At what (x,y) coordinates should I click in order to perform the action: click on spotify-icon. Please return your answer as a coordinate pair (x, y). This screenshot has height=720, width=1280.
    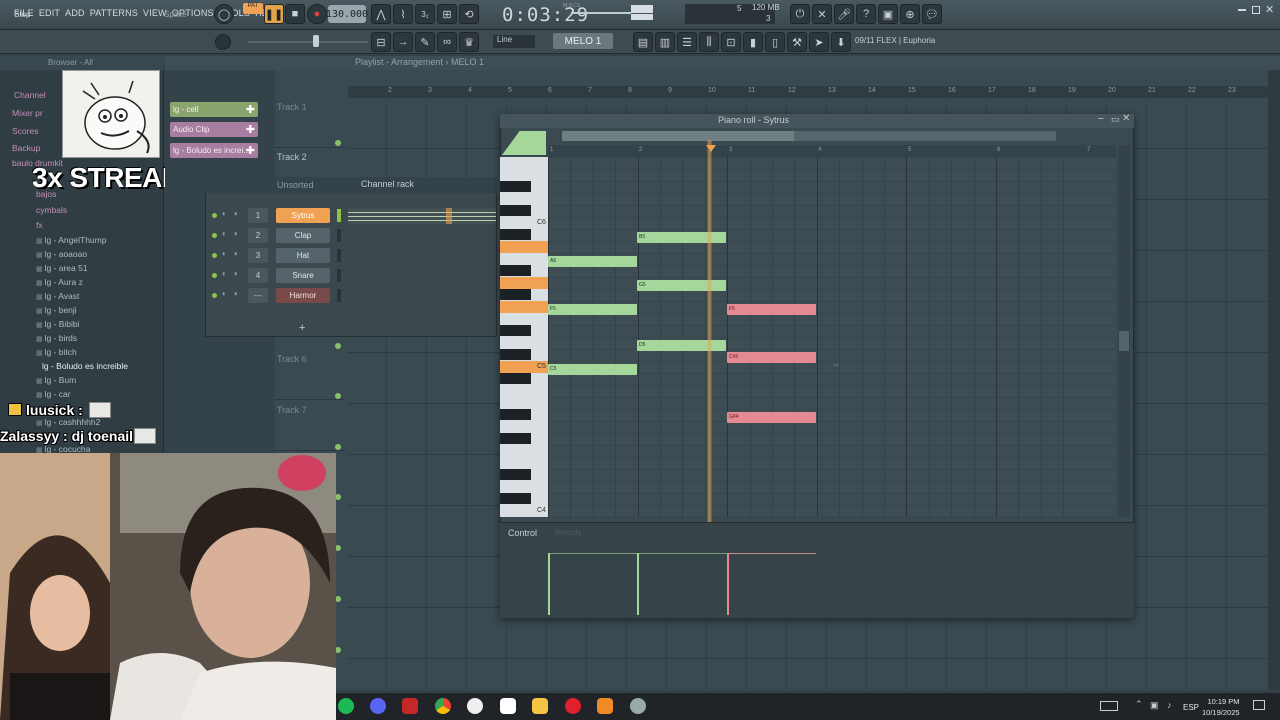
    Looking at the image, I should click on (346, 706).